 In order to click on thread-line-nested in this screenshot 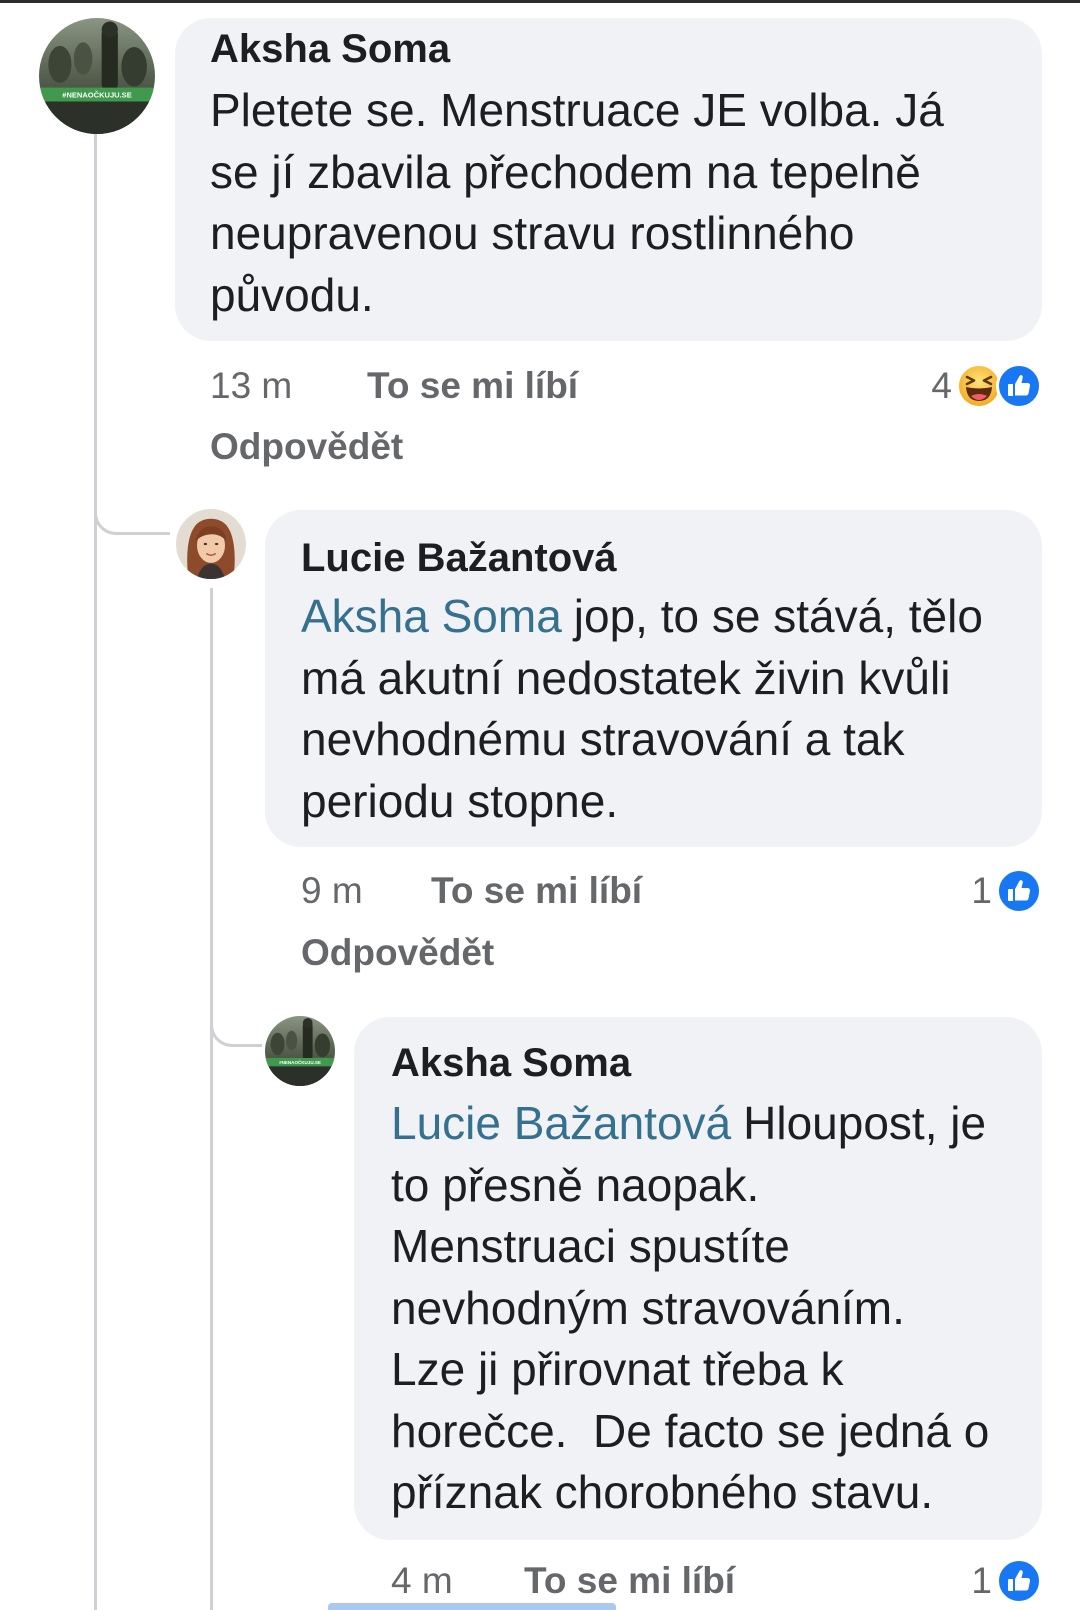, I will do `click(211, 1099)`.